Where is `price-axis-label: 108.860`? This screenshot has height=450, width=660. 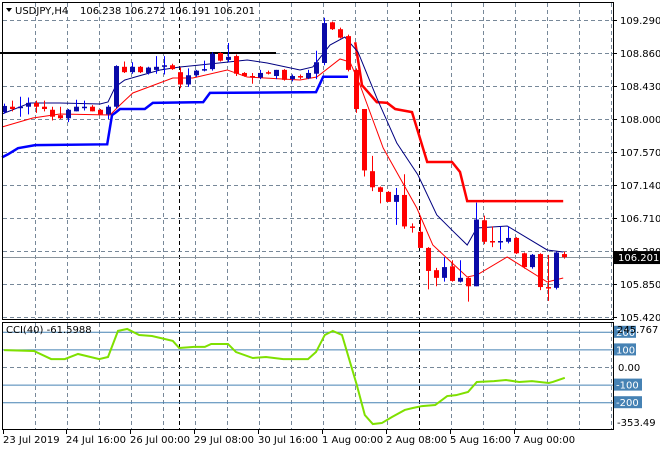
price-axis-label: 108.860 is located at coordinates (640, 54).